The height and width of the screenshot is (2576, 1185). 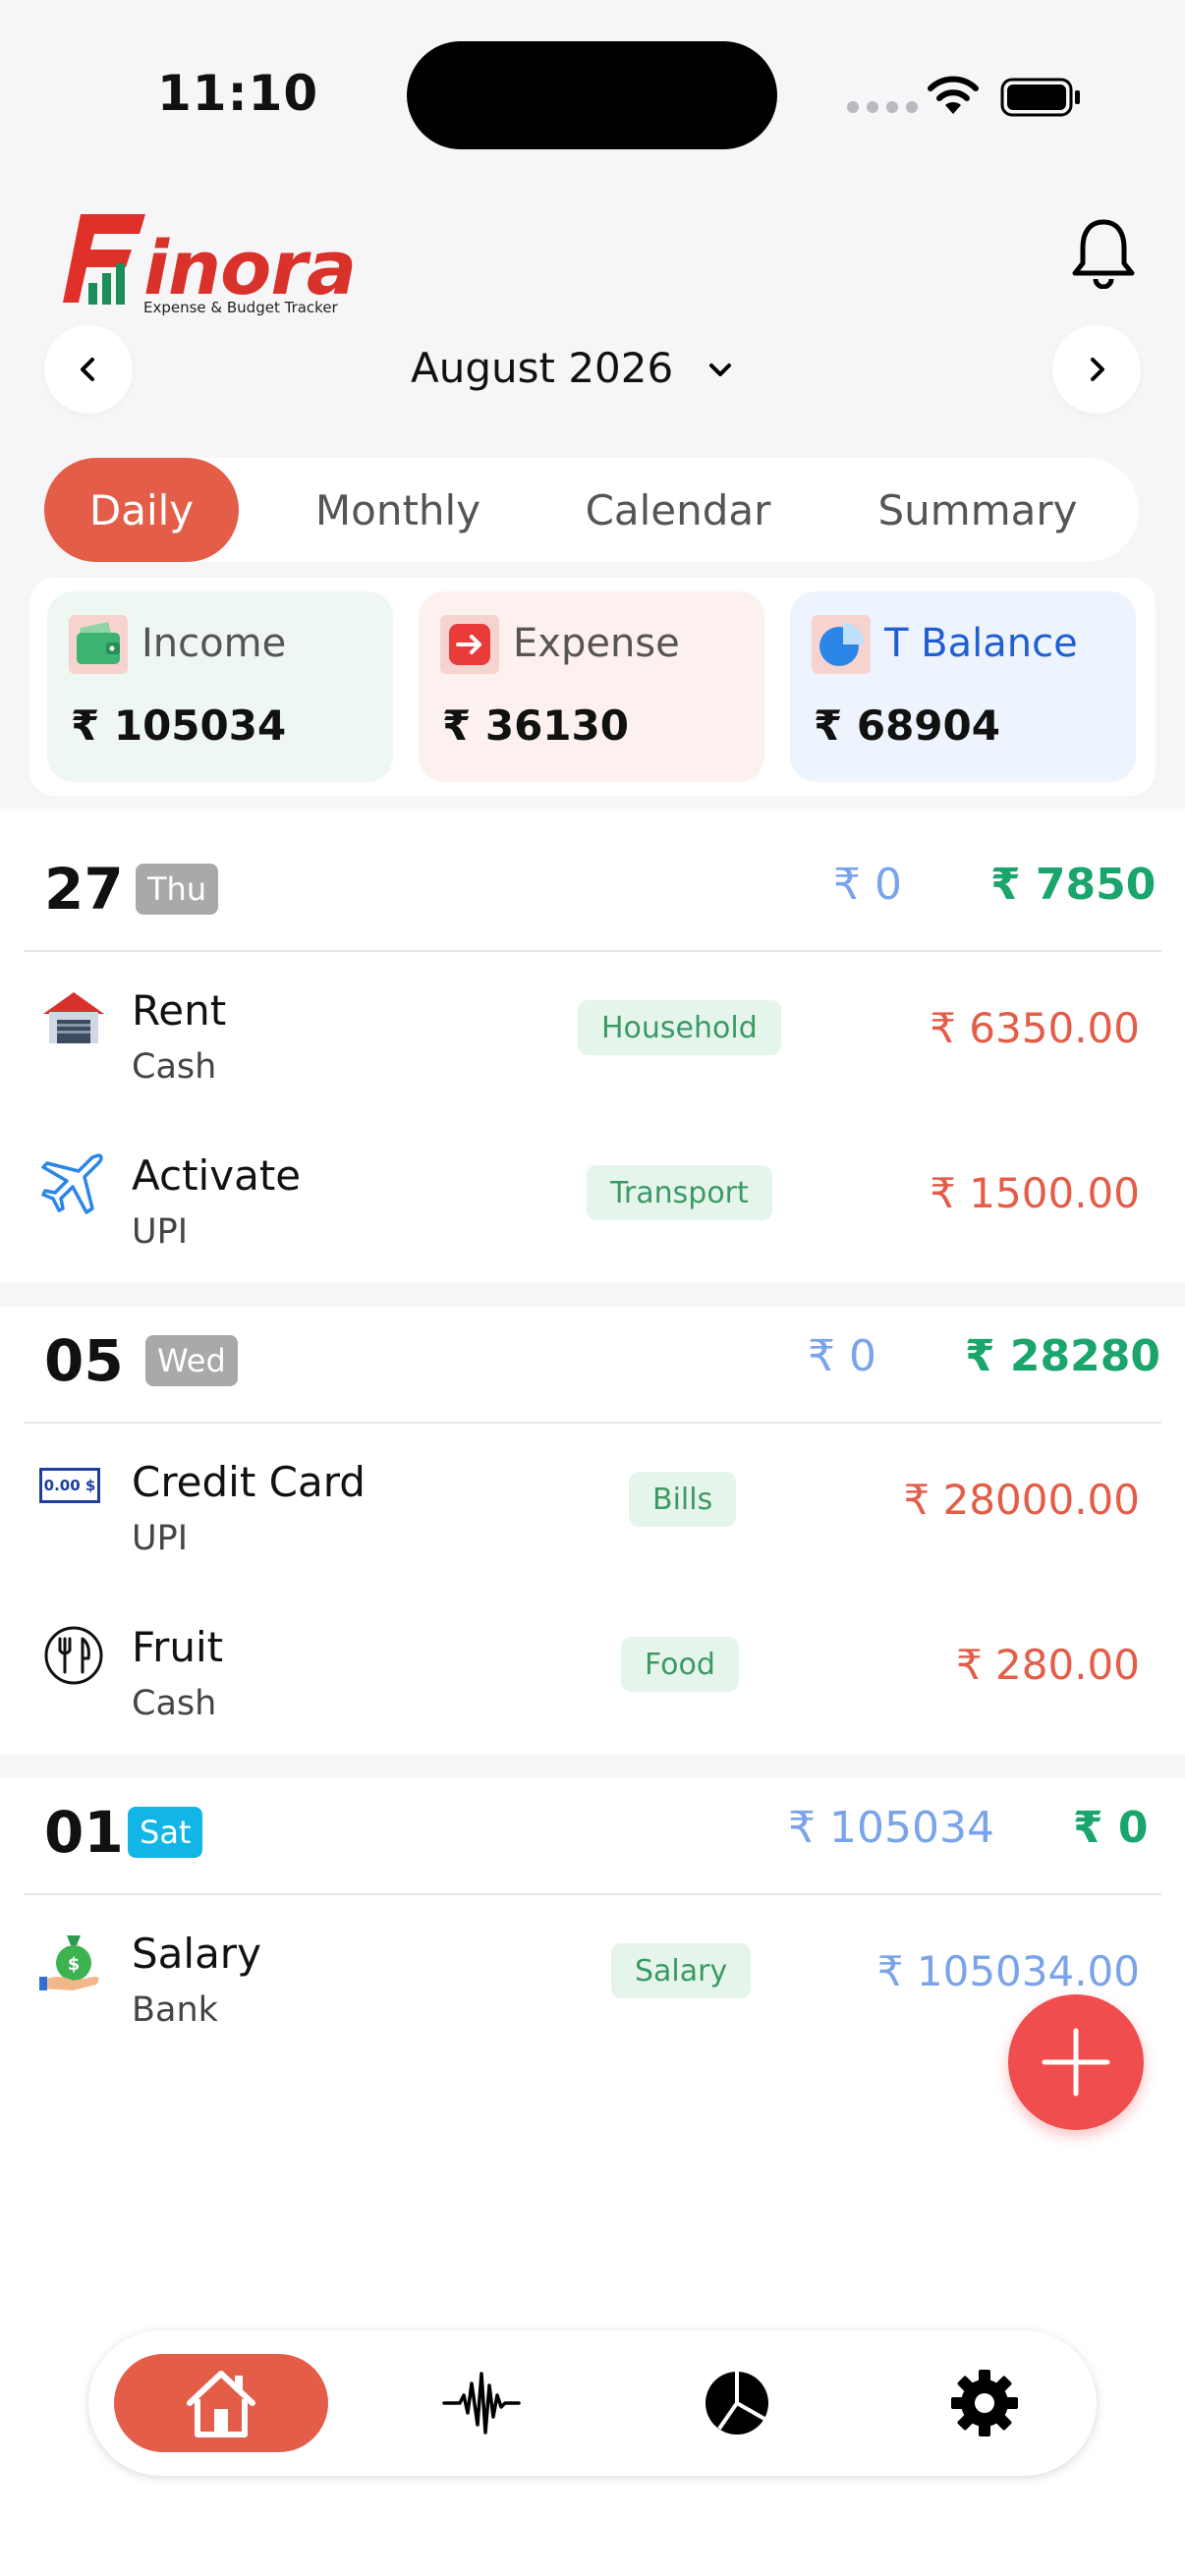 I want to click on transaction-title: Fruit, so click(x=178, y=1647).